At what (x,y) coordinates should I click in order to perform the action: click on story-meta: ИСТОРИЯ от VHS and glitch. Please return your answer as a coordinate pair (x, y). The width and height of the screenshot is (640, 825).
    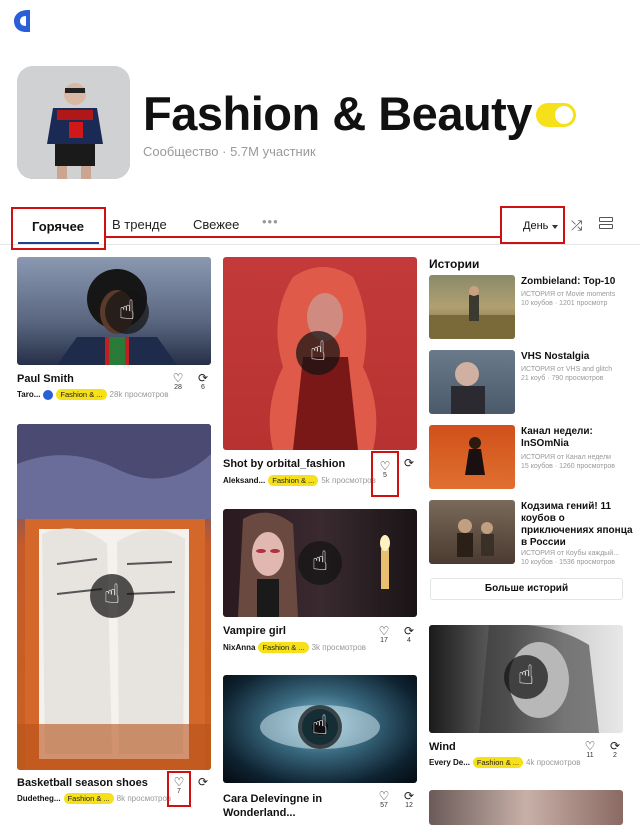
    Looking at the image, I should click on (567, 369).